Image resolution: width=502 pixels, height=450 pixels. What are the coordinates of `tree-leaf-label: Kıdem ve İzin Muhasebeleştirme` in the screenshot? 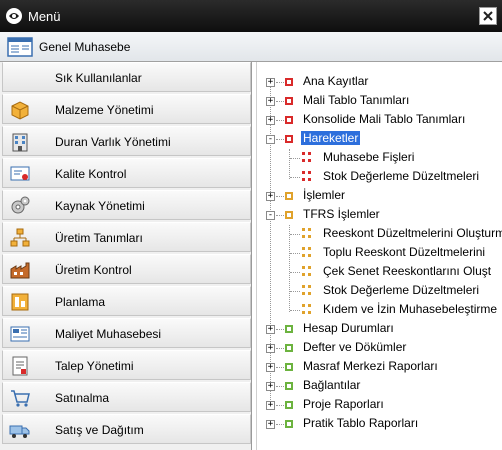 It's located at (410, 309).